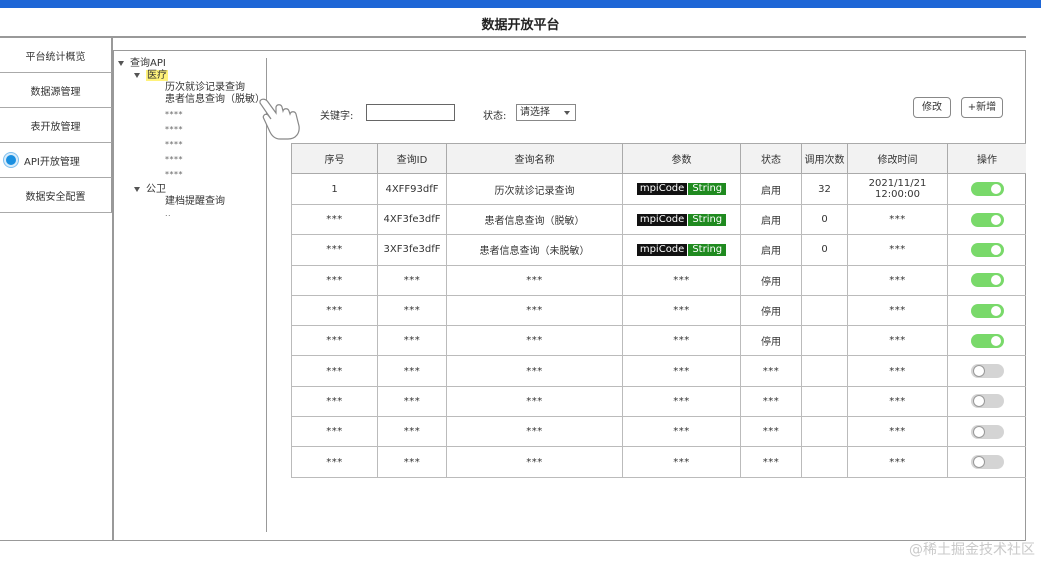 This screenshot has height=565, width=1041. Describe the element at coordinates (681, 158) in the screenshot. I see `column-header: 参数` at that location.